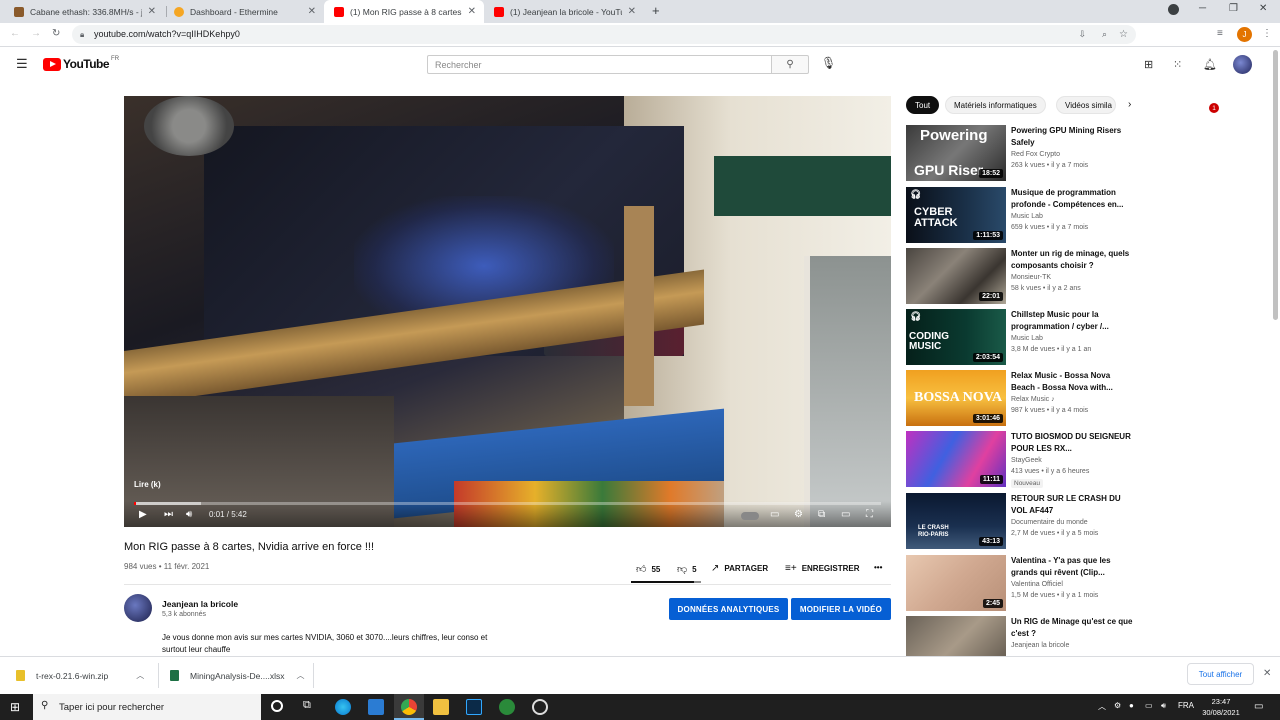 The height and width of the screenshot is (720, 1280). I want to click on zoom-icon: ⌕, so click(1104, 34).